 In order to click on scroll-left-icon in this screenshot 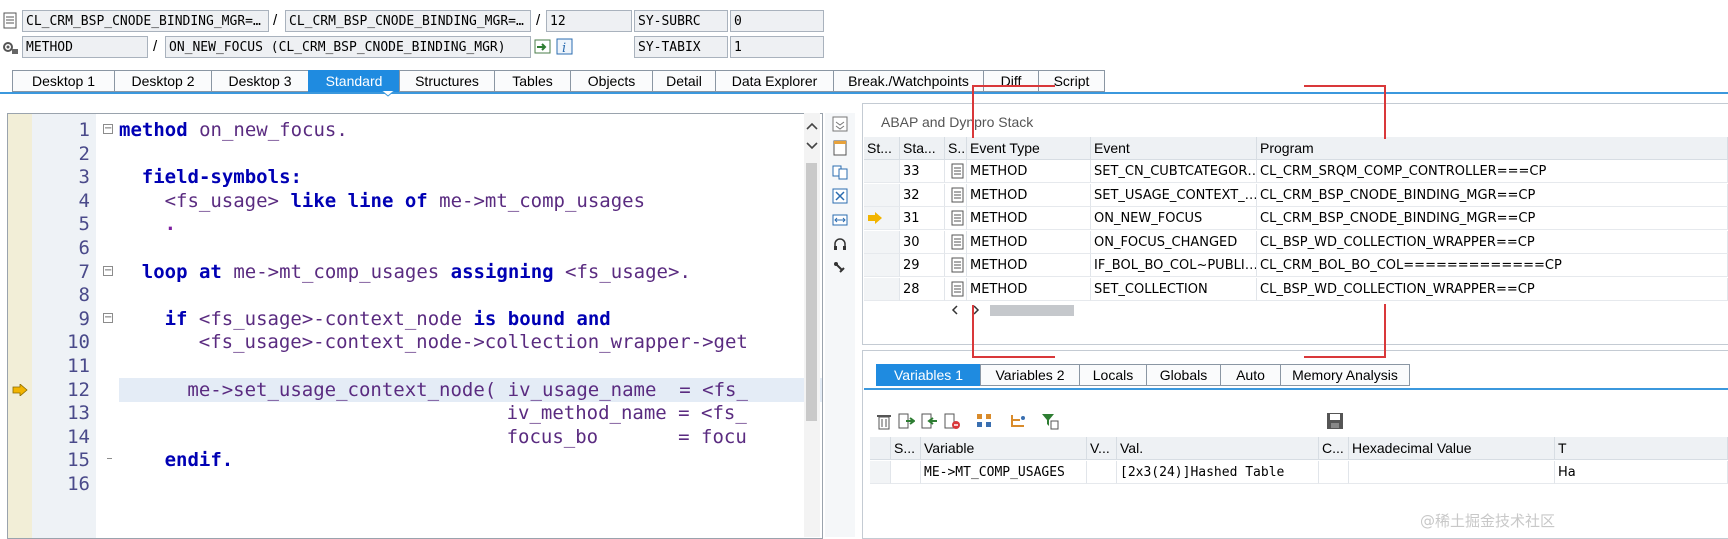, I will do `click(955, 310)`.